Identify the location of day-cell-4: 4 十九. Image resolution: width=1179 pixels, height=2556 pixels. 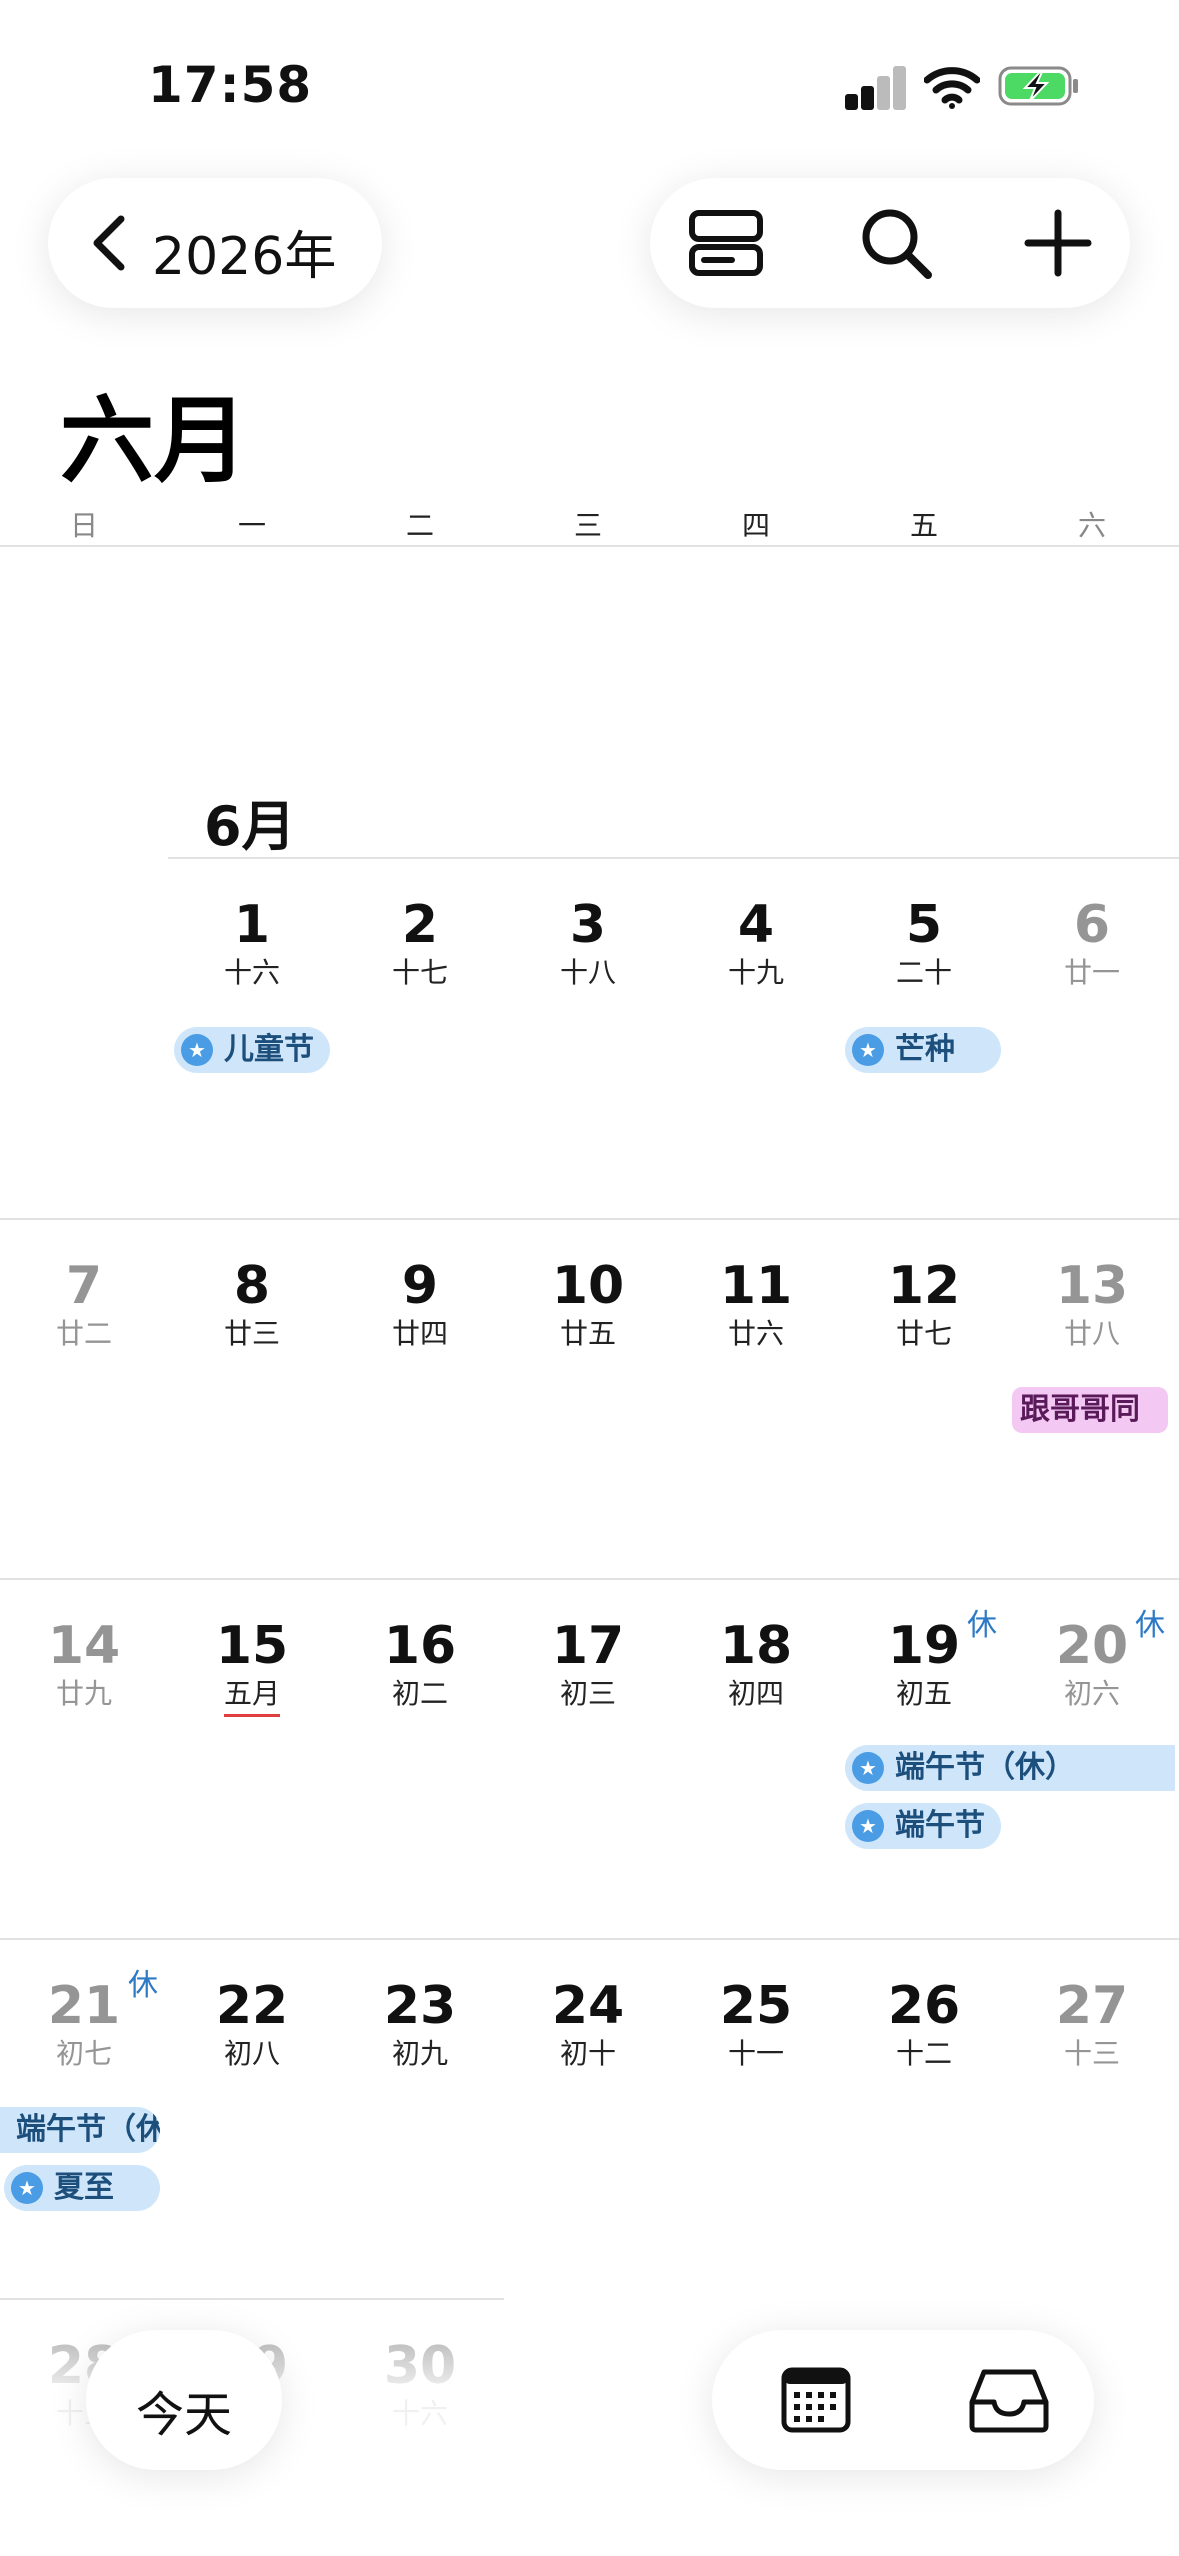
(756, 943).